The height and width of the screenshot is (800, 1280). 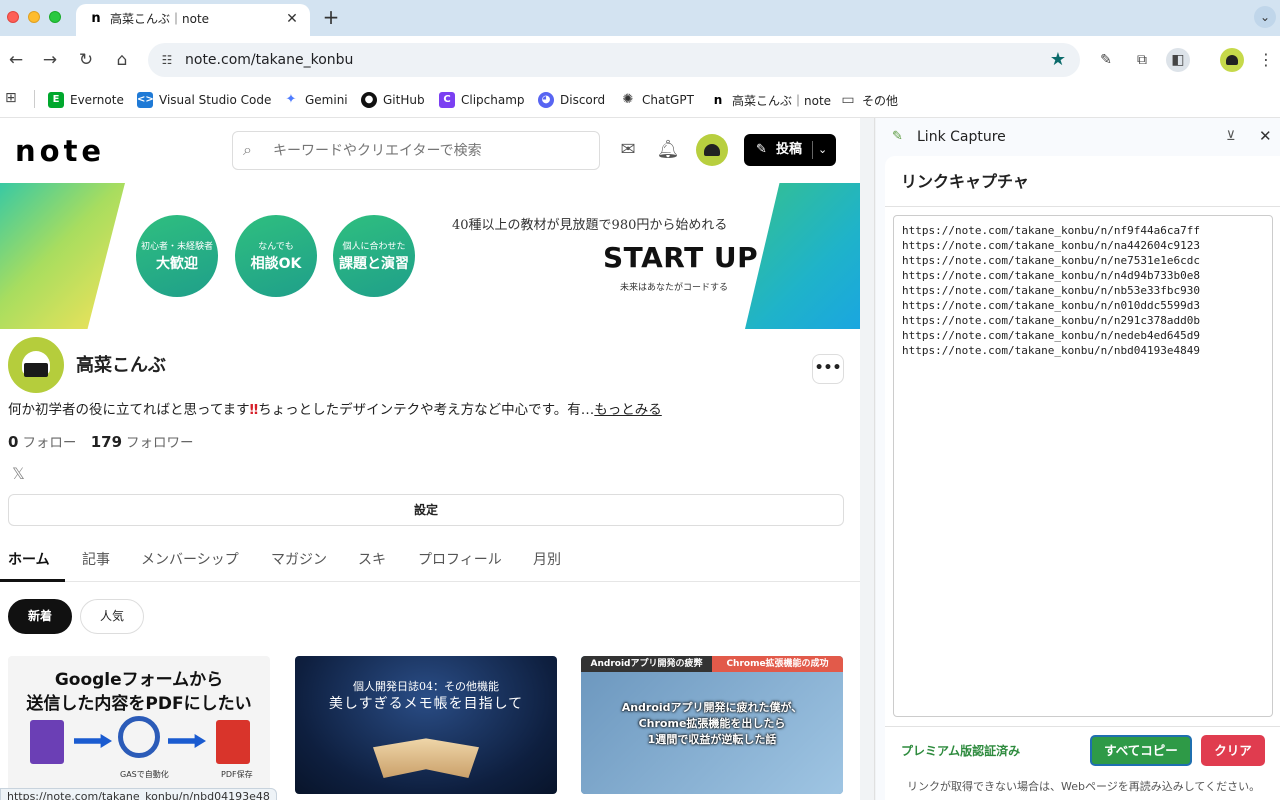 What do you see at coordinates (299, 560) in the screenshot?
I see `tab-magazine: マガジン` at bounding box center [299, 560].